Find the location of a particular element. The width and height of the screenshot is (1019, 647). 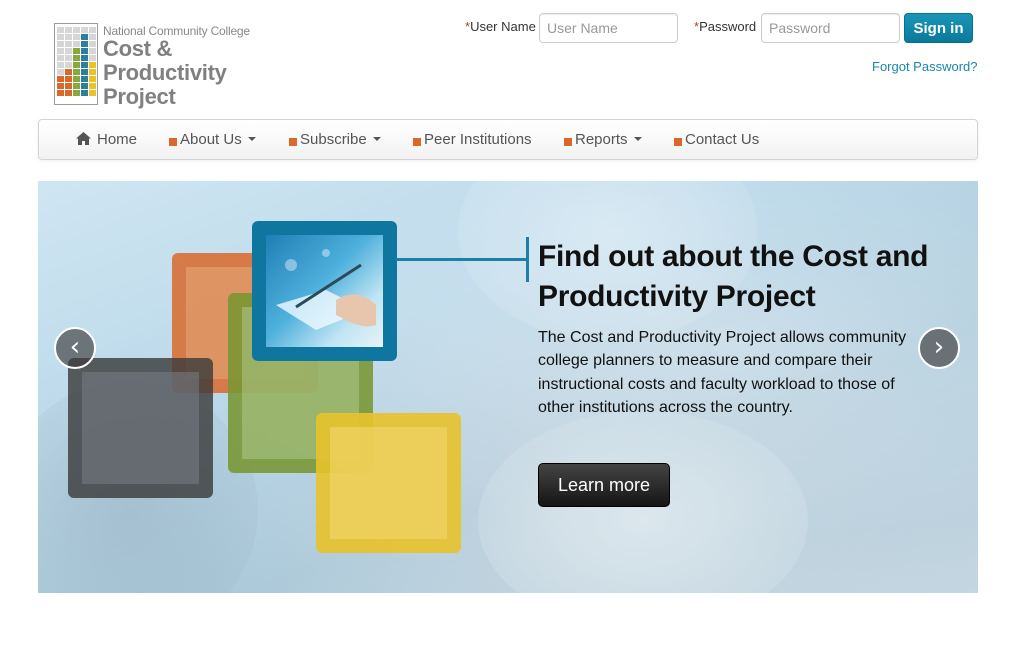

photo-thumbnail is located at coordinates (324, 291).